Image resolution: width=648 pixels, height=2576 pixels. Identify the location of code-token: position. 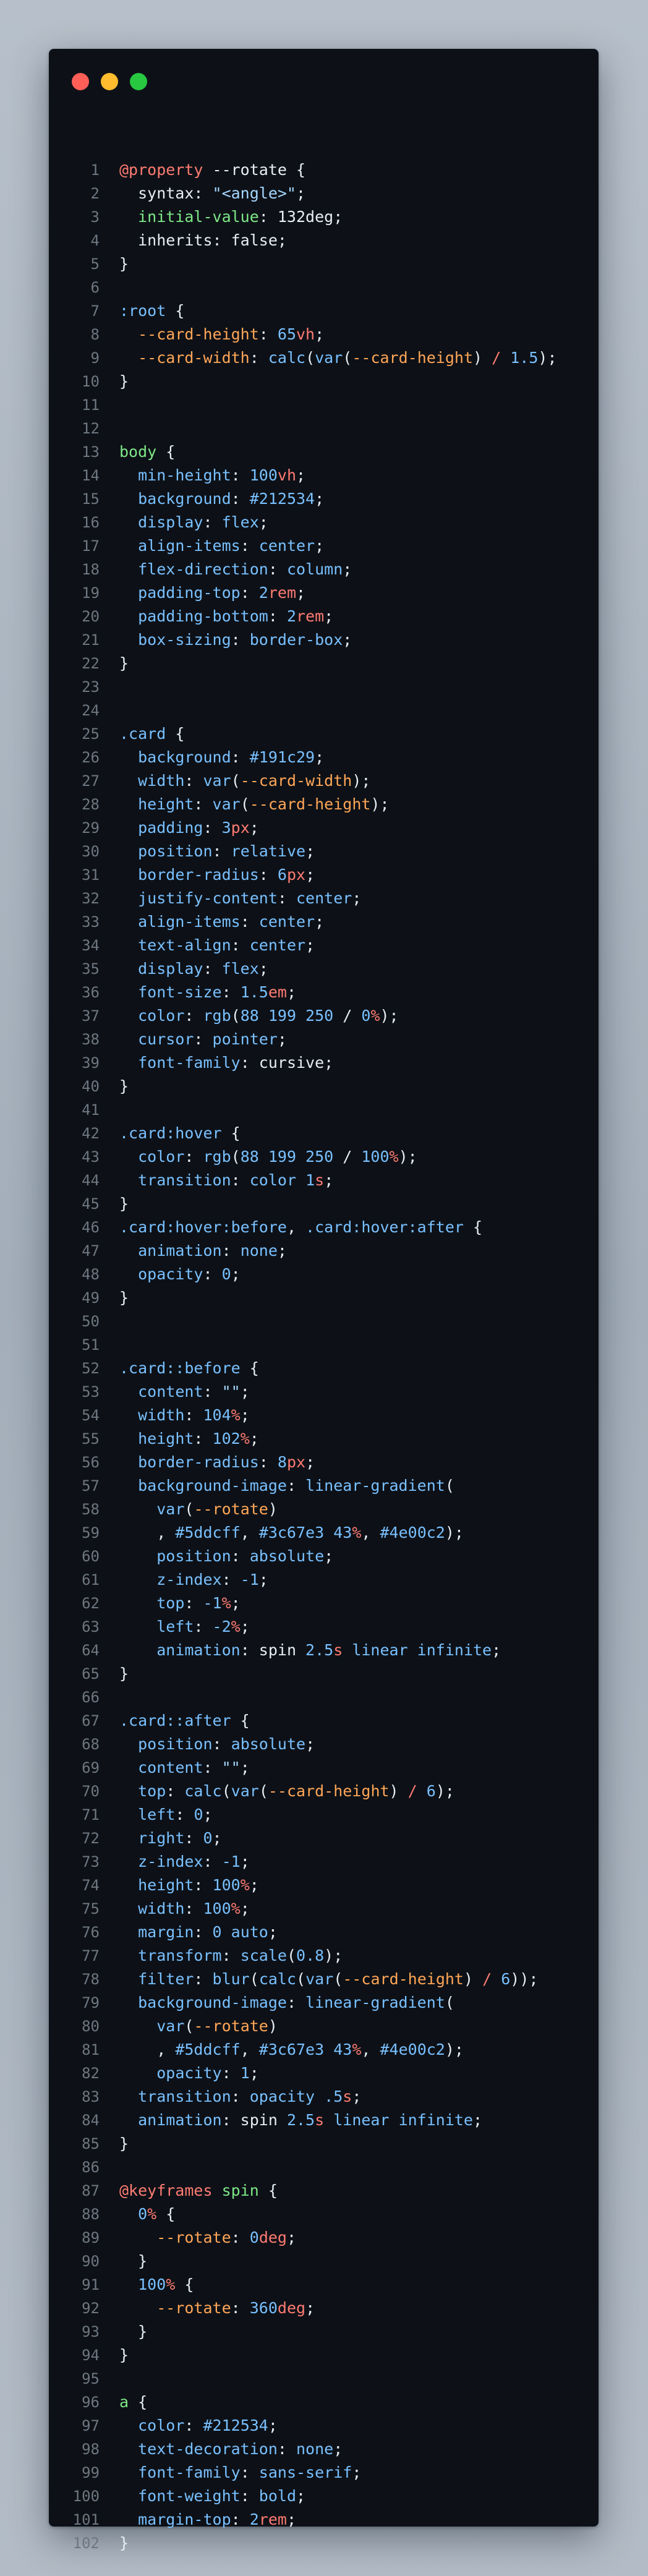
(194, 1556).